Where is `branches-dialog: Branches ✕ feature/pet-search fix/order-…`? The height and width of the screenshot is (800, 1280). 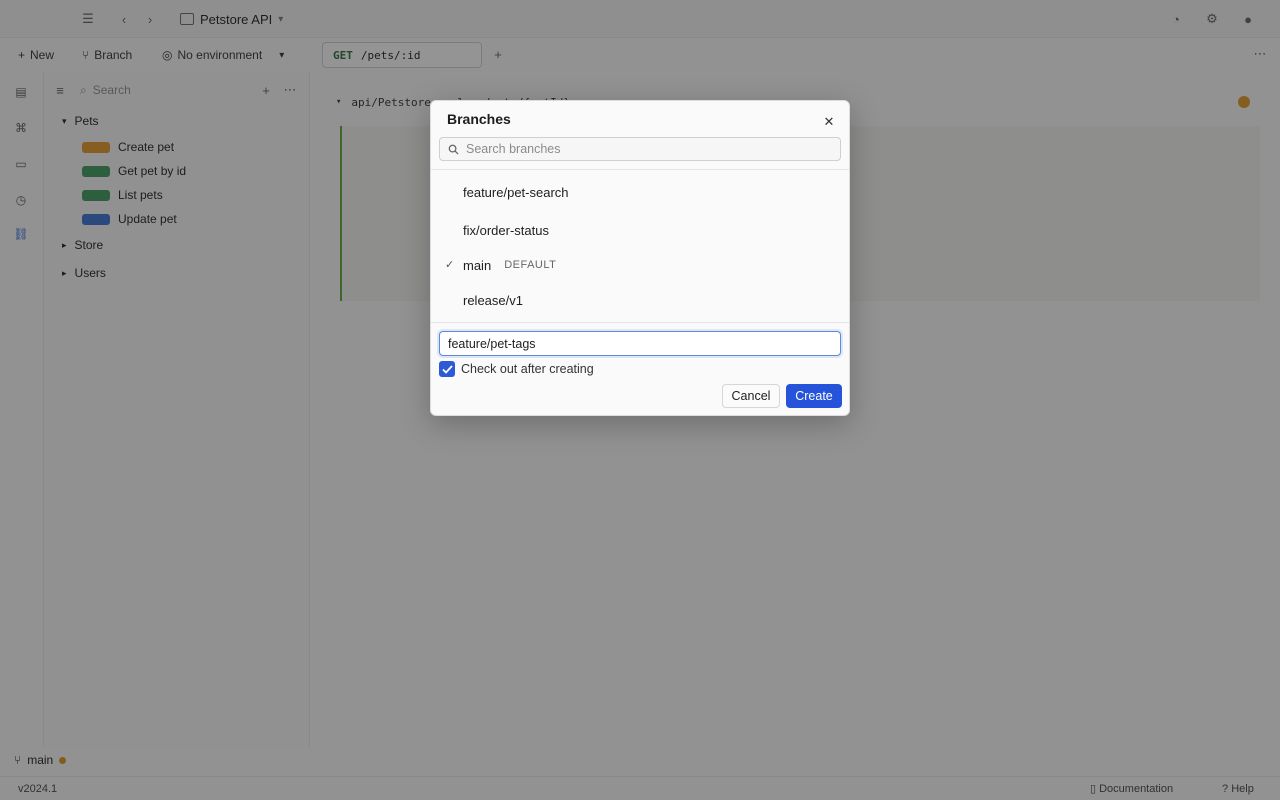
branches-dialog: Branches ✕ feature/pet-search fix/order-… is located at coordinates (640, 258).